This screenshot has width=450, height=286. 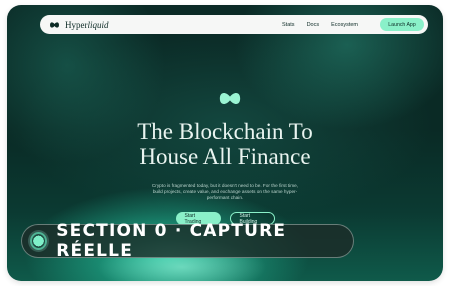 I want to click on banner-label: SECTION 0 · CAPTURE RÉELLE, so click(x=171, y=241).